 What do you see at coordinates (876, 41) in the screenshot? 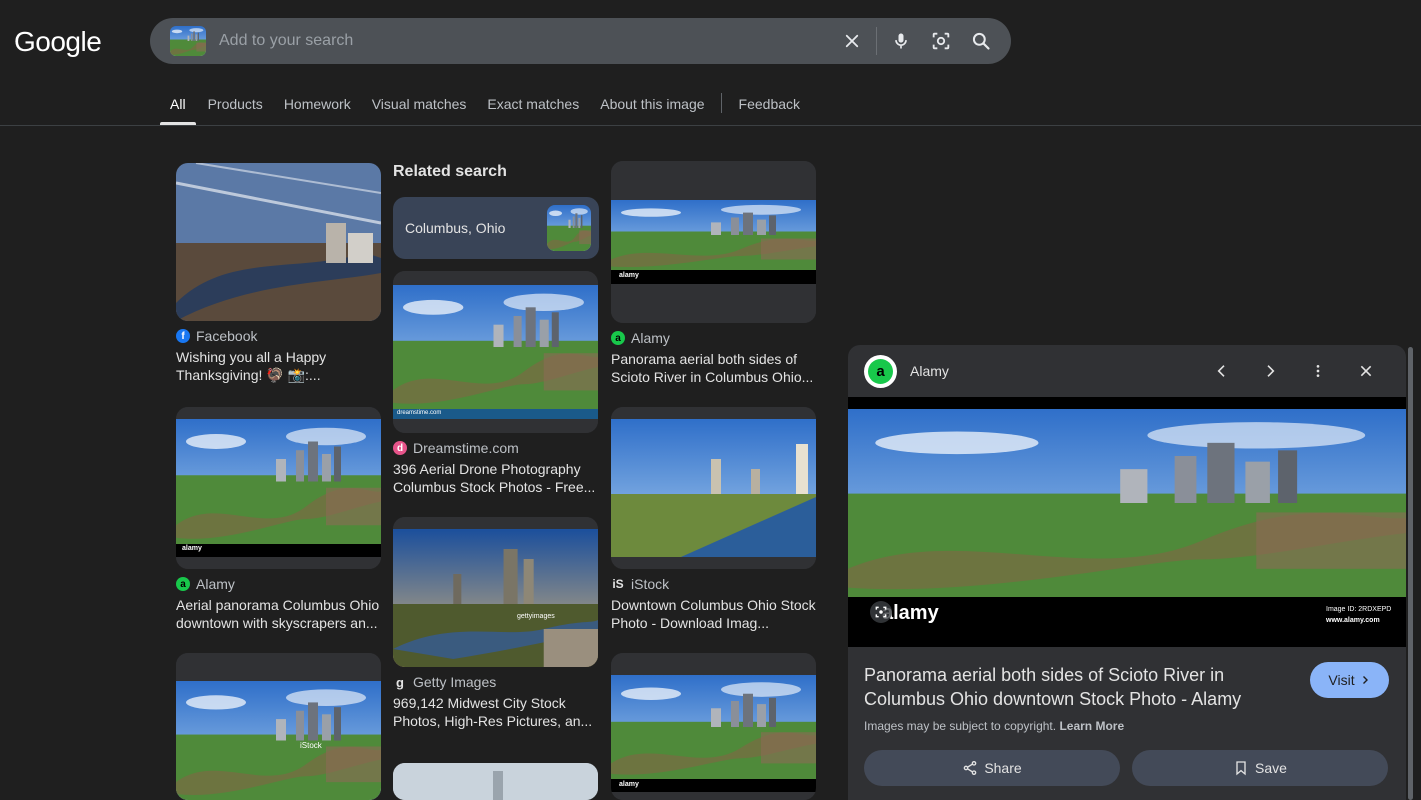
I see `search-divider` at bounding box center [876, 41].